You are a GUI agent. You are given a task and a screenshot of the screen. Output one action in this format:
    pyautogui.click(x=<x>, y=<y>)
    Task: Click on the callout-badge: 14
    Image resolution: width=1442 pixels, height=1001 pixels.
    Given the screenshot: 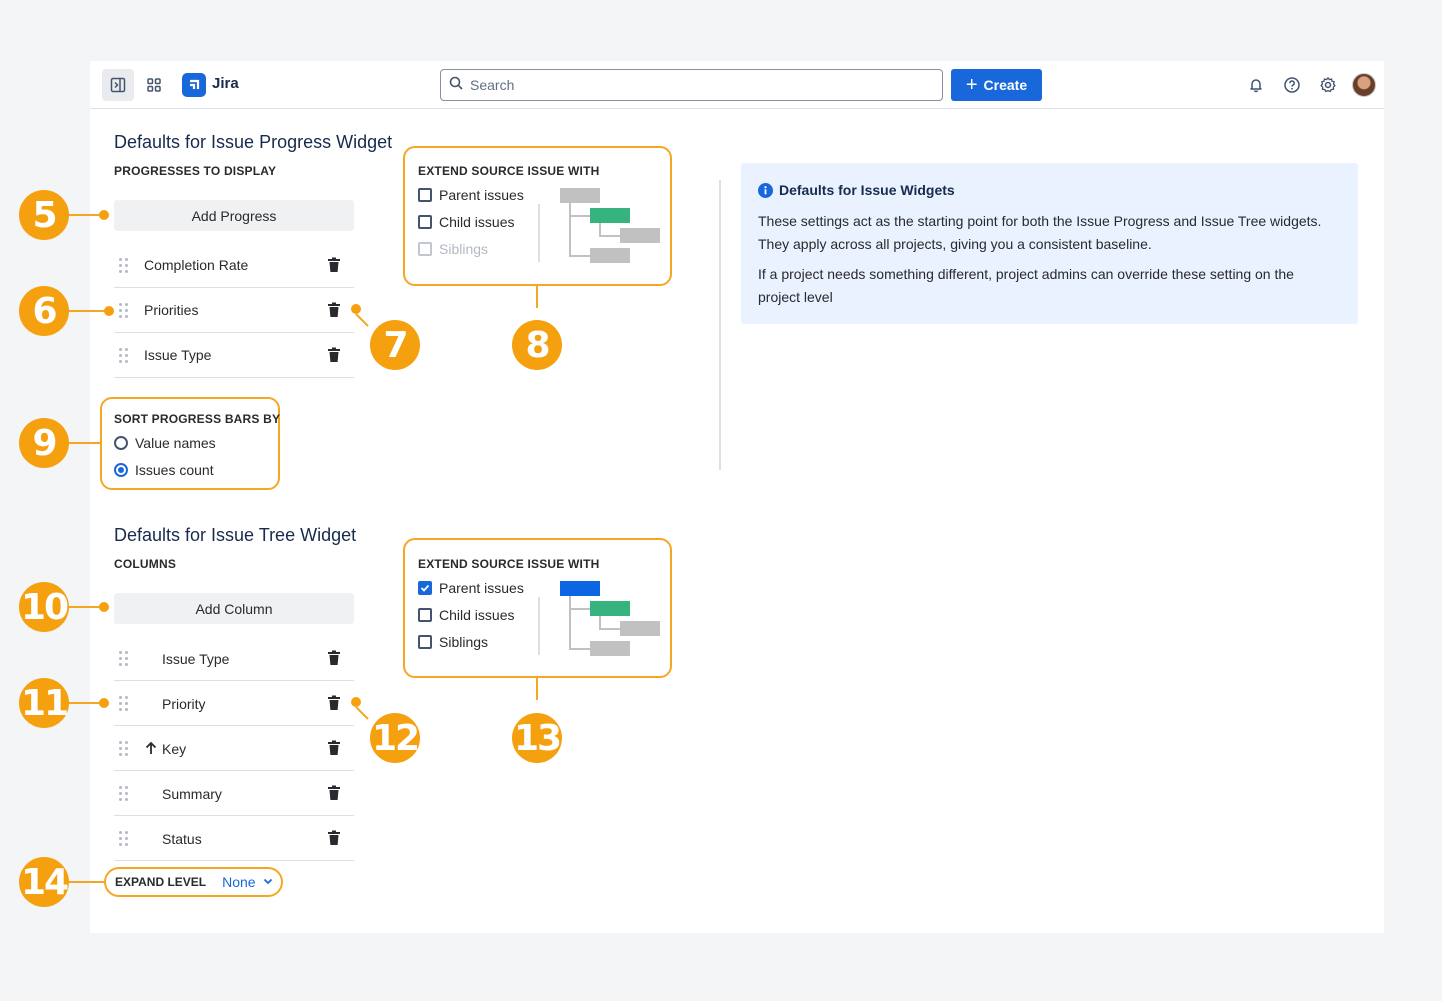 What is the action you would take?
    pyautogui.click(x=44, y=882)
    